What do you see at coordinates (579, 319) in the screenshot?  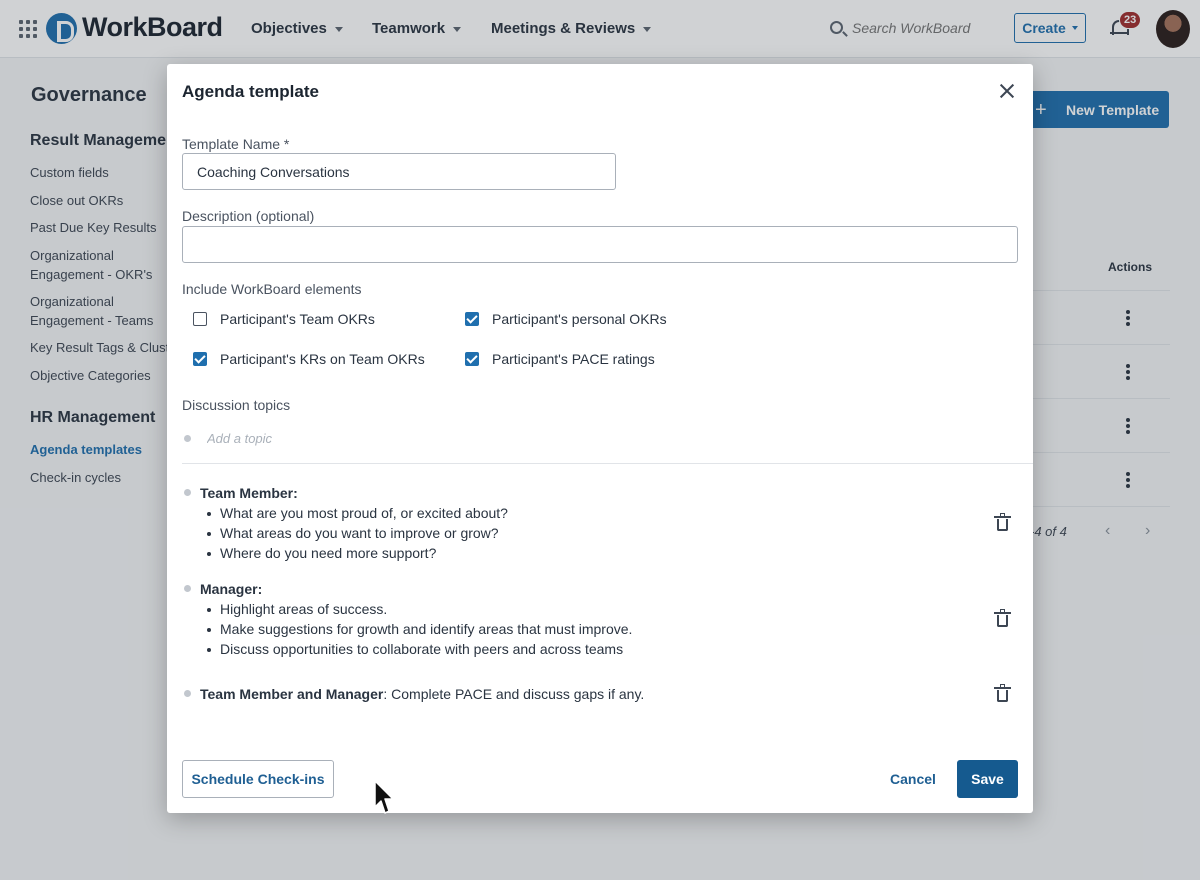 I see `personal-okrs-label: Participant's personal OKRs` at bounding box center [579, 319].